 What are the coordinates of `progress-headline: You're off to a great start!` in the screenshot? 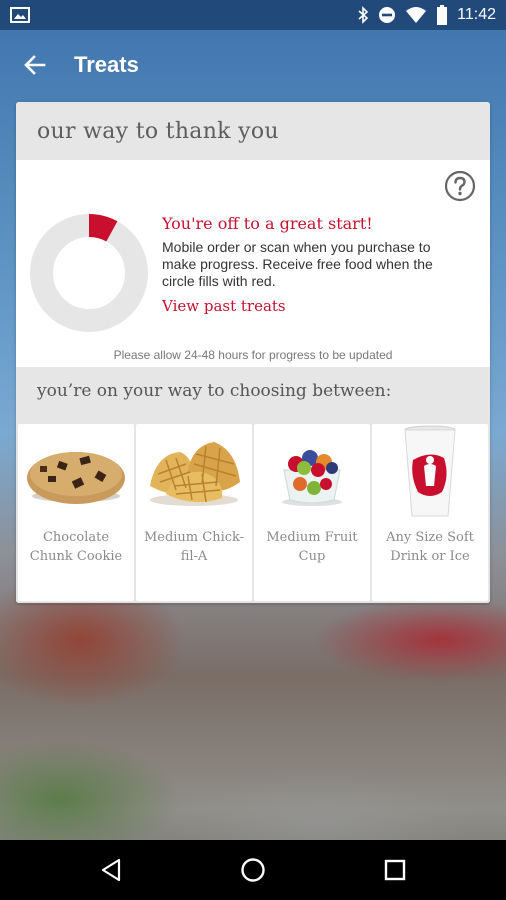 It's located at (267, 223).